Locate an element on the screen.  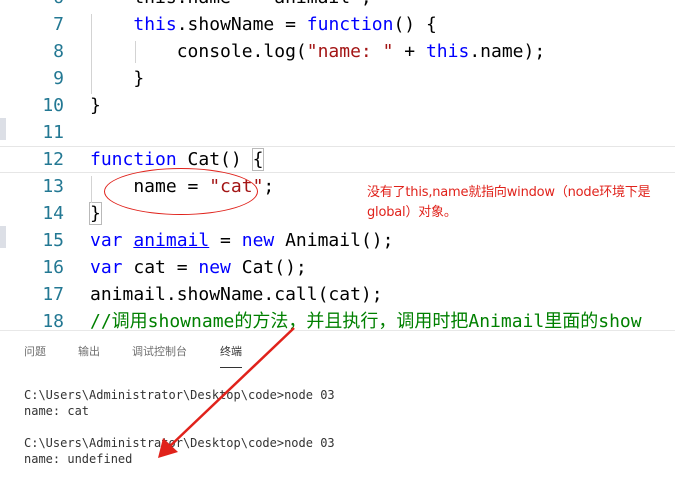
code-line: 10} is located at coordinates (337, 105).